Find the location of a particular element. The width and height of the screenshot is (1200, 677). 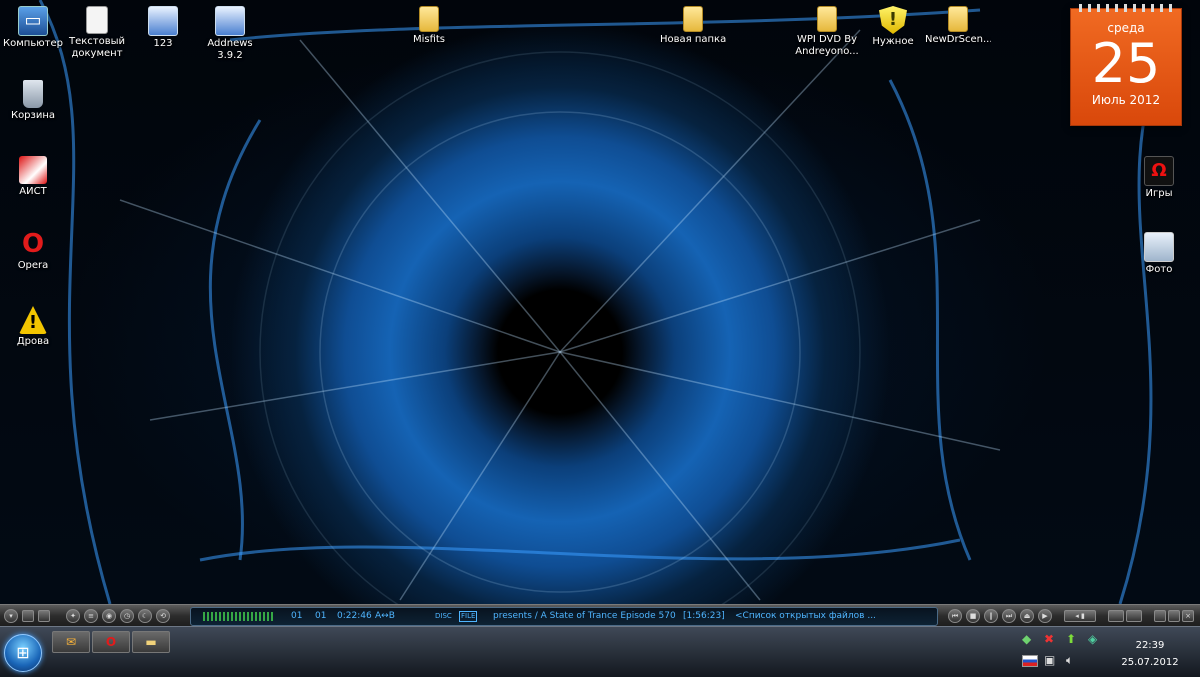

desktop-icon-opera: O Opera is located at coordinates (33, 251).